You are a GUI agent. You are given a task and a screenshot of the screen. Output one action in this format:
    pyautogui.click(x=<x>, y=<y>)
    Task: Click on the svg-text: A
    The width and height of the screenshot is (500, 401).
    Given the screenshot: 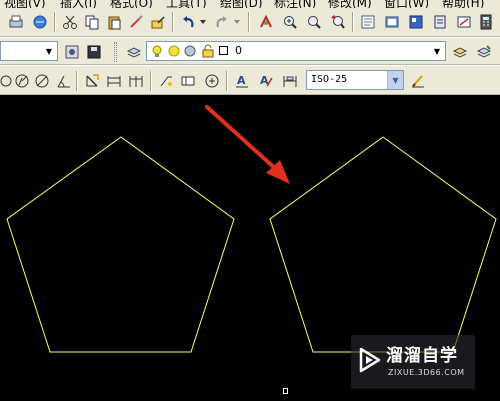 What is the action you would take?
    pyautogui.click(x=241, y=80)
    